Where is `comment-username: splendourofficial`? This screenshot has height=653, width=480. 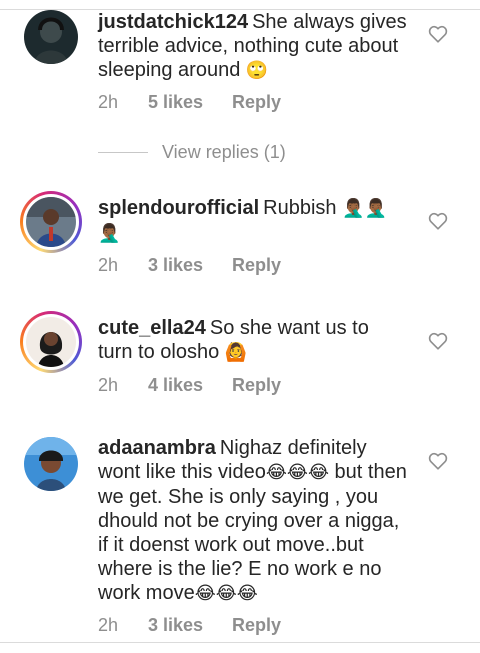
comment-username: splendourofficial is located at coordinates (178, 208).